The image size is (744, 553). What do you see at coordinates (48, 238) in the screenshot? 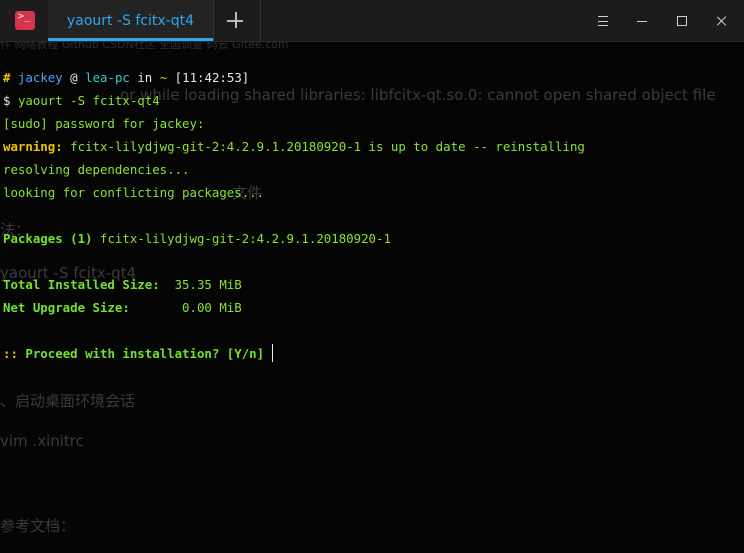
I see `packages-label: Packages (1)` at bounding box center [48, 238].